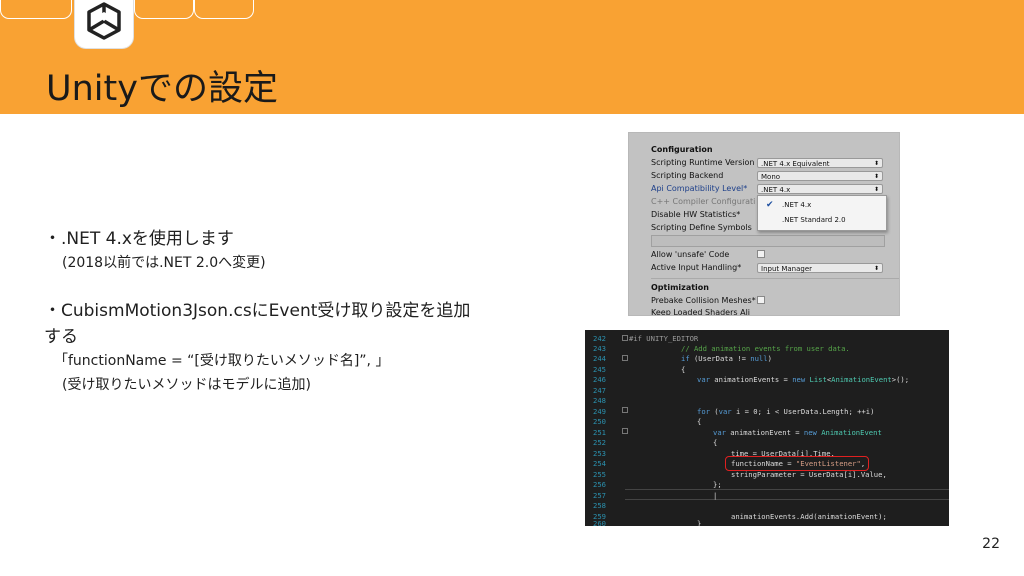 The height and width of the screenshot is (576, 1024). I want to click on line-number: 254, so click(599, 463).